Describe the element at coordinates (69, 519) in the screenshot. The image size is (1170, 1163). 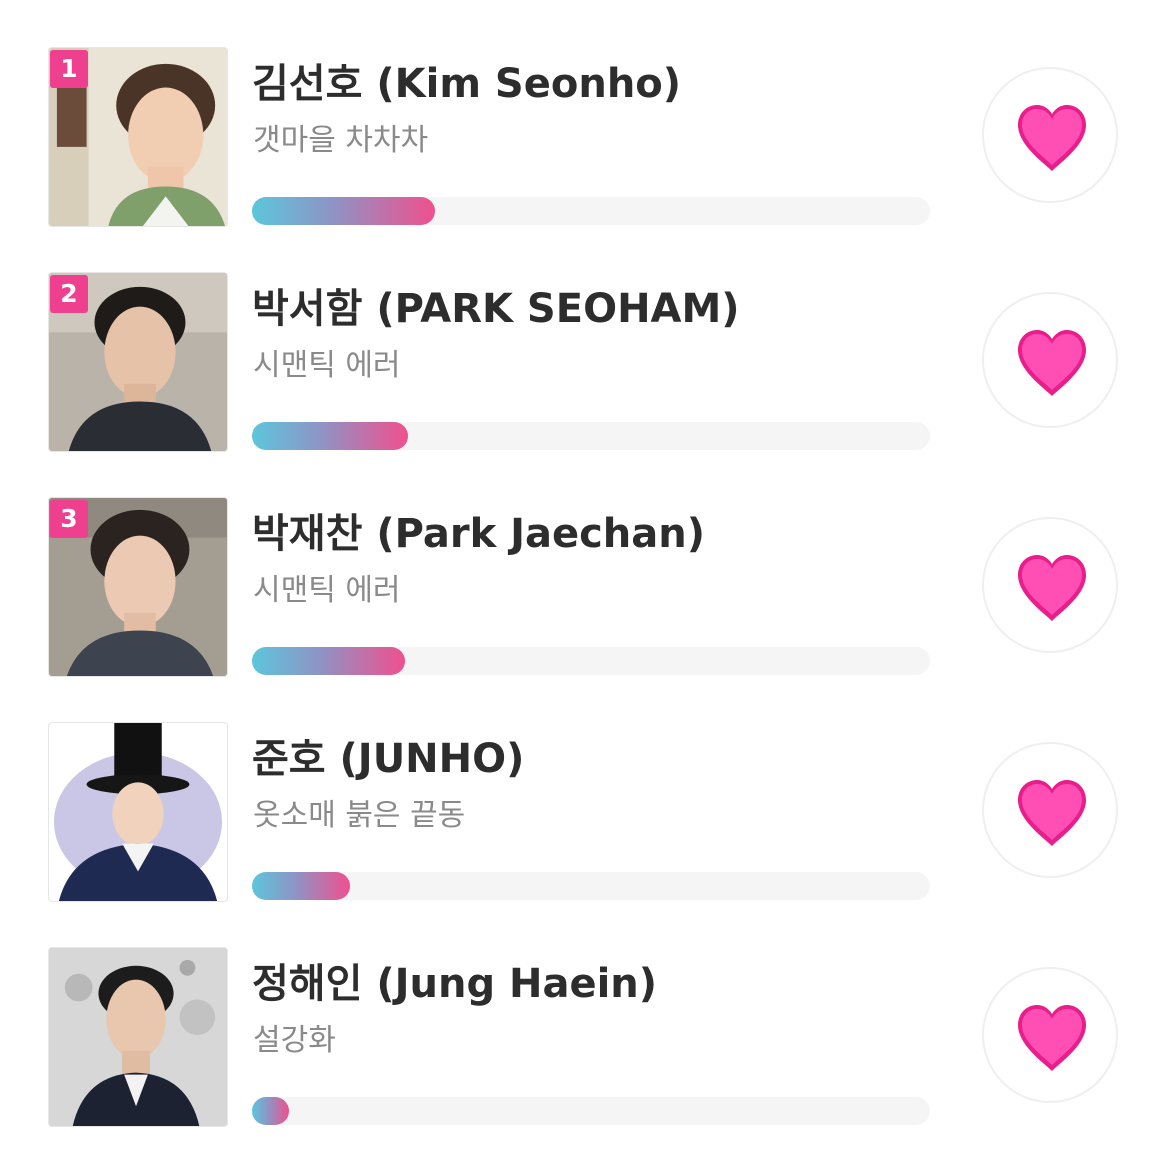
I see `rank-badge: 3` at that location.